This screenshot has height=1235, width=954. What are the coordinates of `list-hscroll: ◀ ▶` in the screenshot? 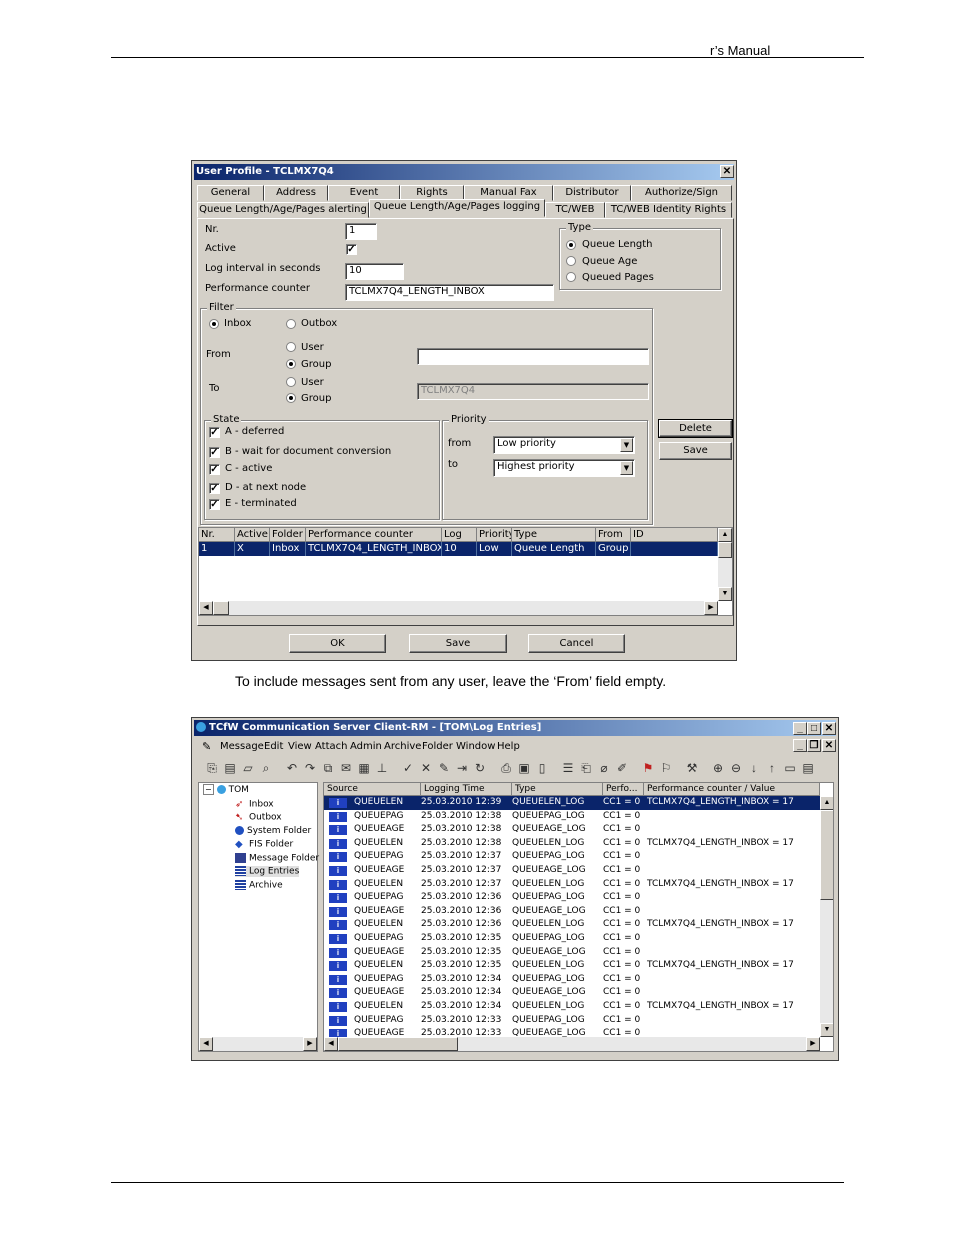 It's located at (572, 1044).